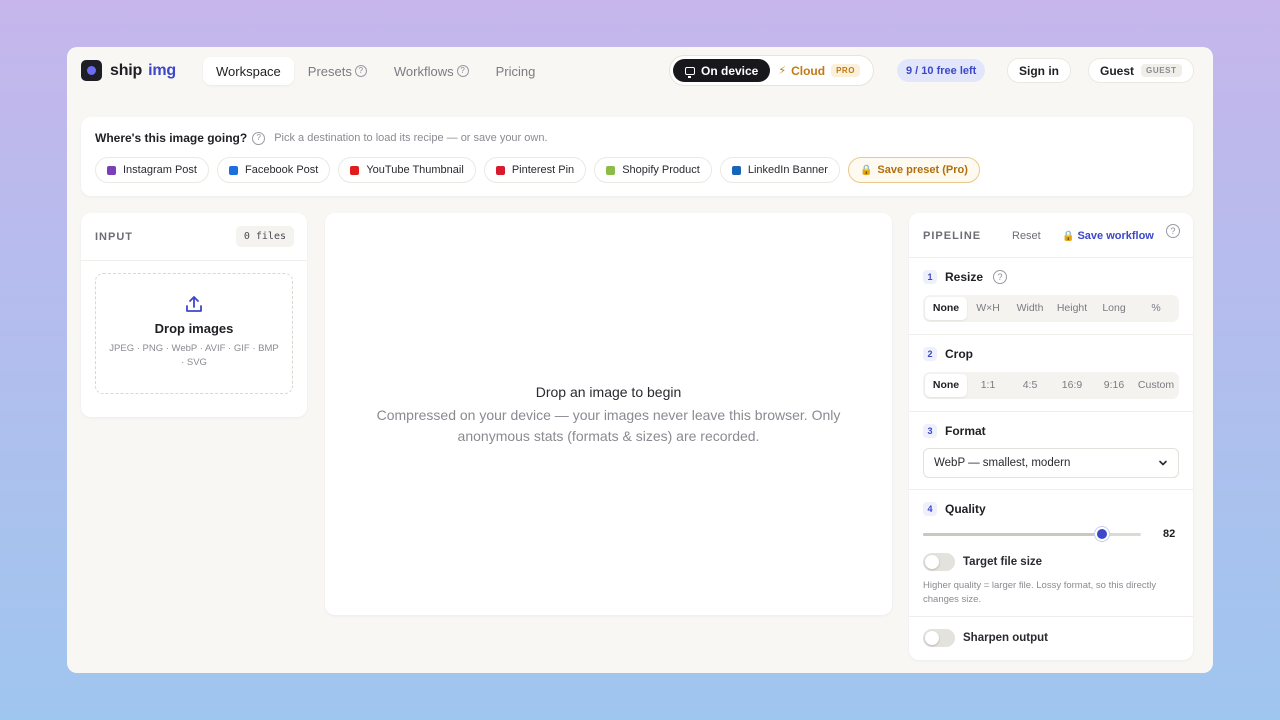  What do you see at coordinates (1114, 385) in the screenshot?
I see `crop-option-9-16: 9:16` at bounding box center [1114, 385].